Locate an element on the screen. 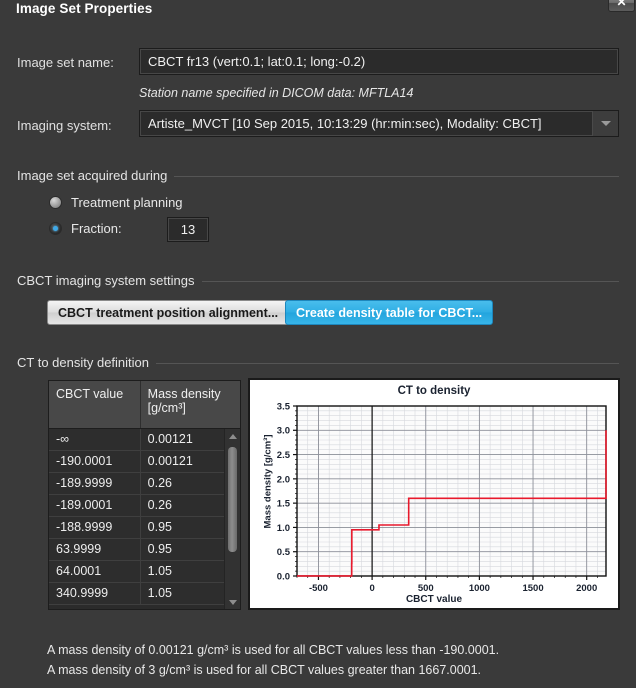 The height and width of the screenshot is (688, 636). chart-x-axis-label: CBCT value is located at coordinates (434, 599).